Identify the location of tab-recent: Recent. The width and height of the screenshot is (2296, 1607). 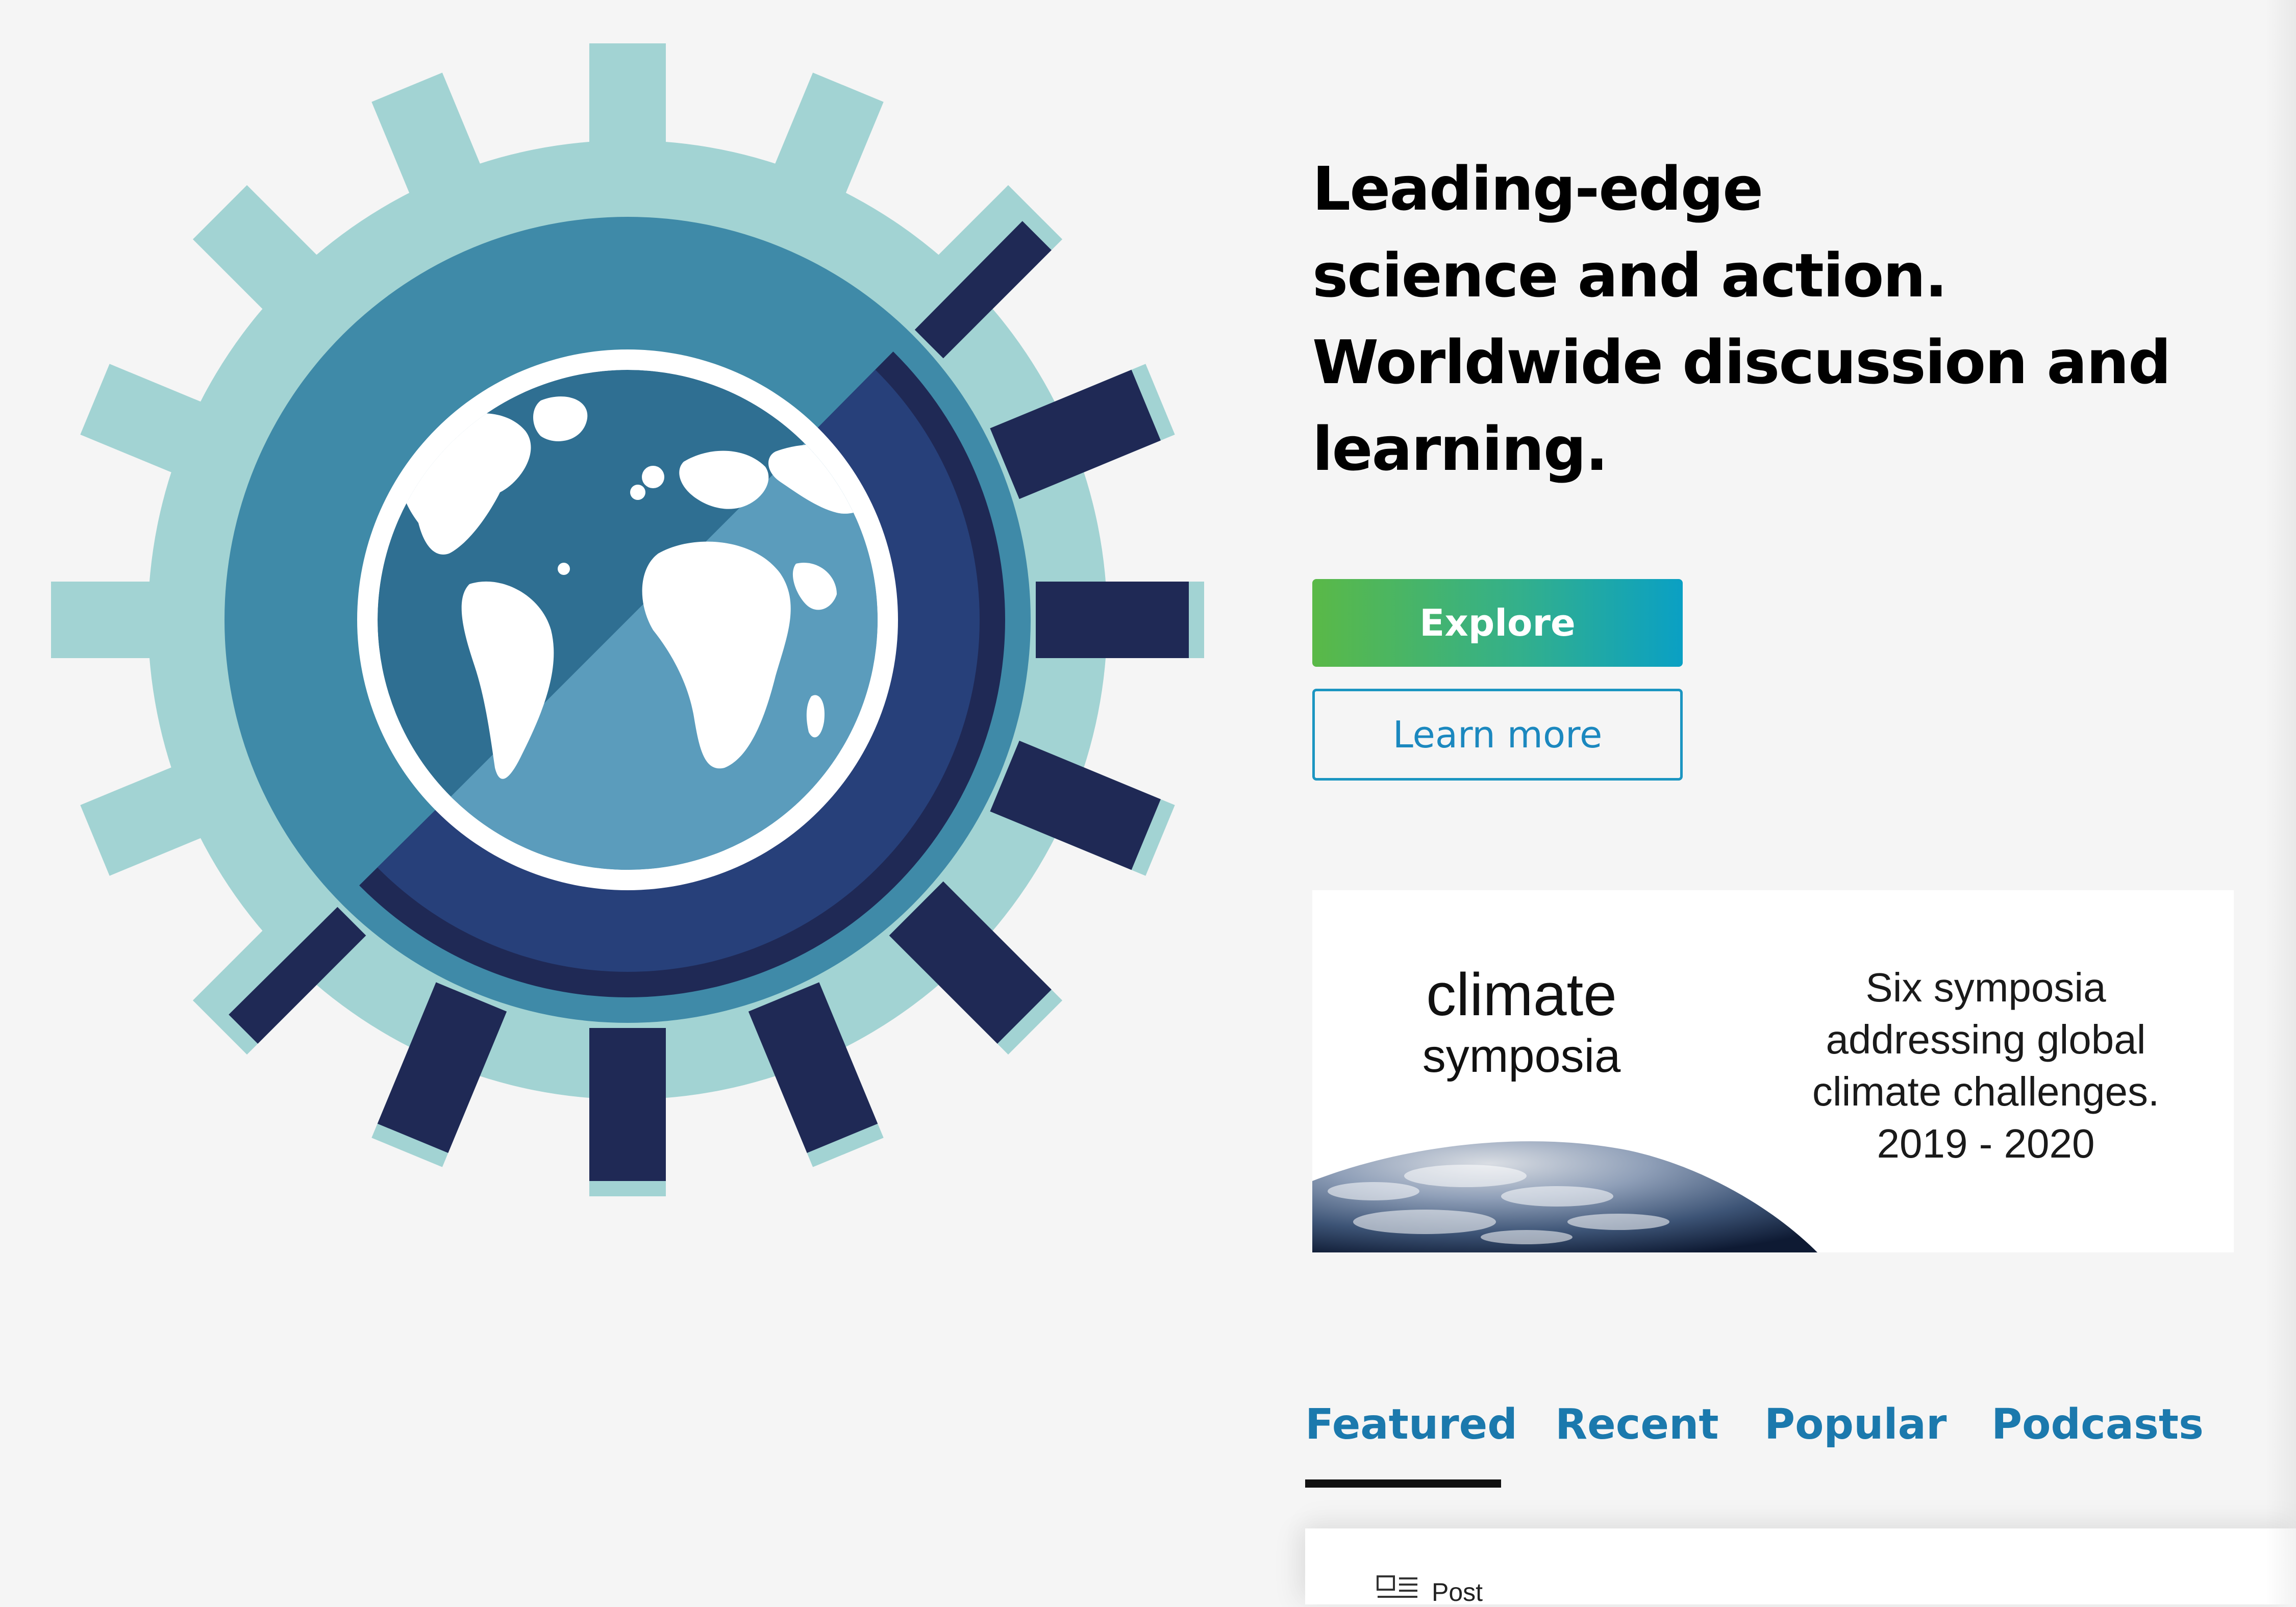
(1637, 1424).